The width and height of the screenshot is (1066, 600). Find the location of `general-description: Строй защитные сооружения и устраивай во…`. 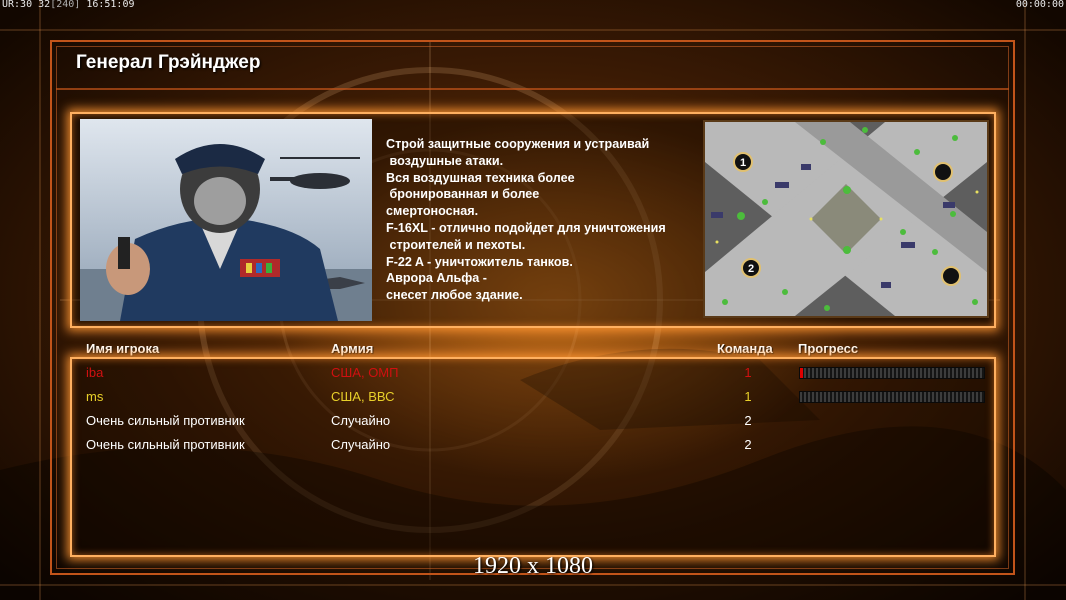

general-description: Строй защитные сооружения и устраивай во… is located at coordinates (541, 220).